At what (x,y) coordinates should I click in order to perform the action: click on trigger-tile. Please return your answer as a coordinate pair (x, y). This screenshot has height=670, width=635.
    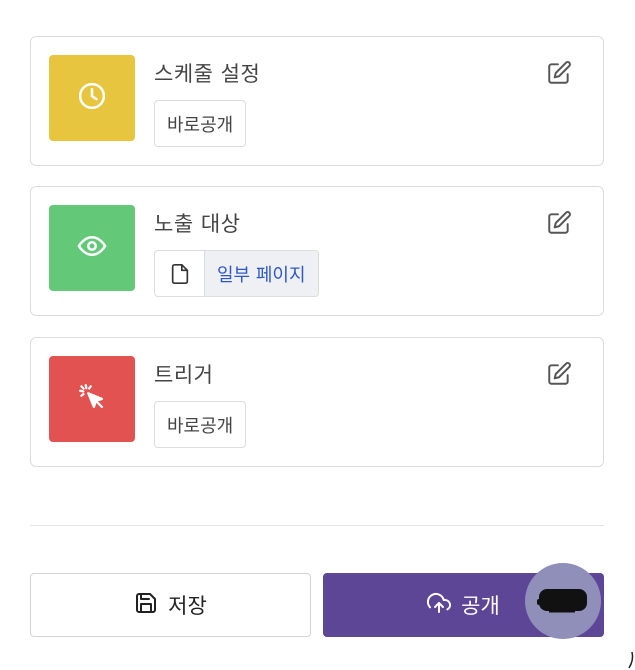
    Looking at the image, I should click on (92, 399).